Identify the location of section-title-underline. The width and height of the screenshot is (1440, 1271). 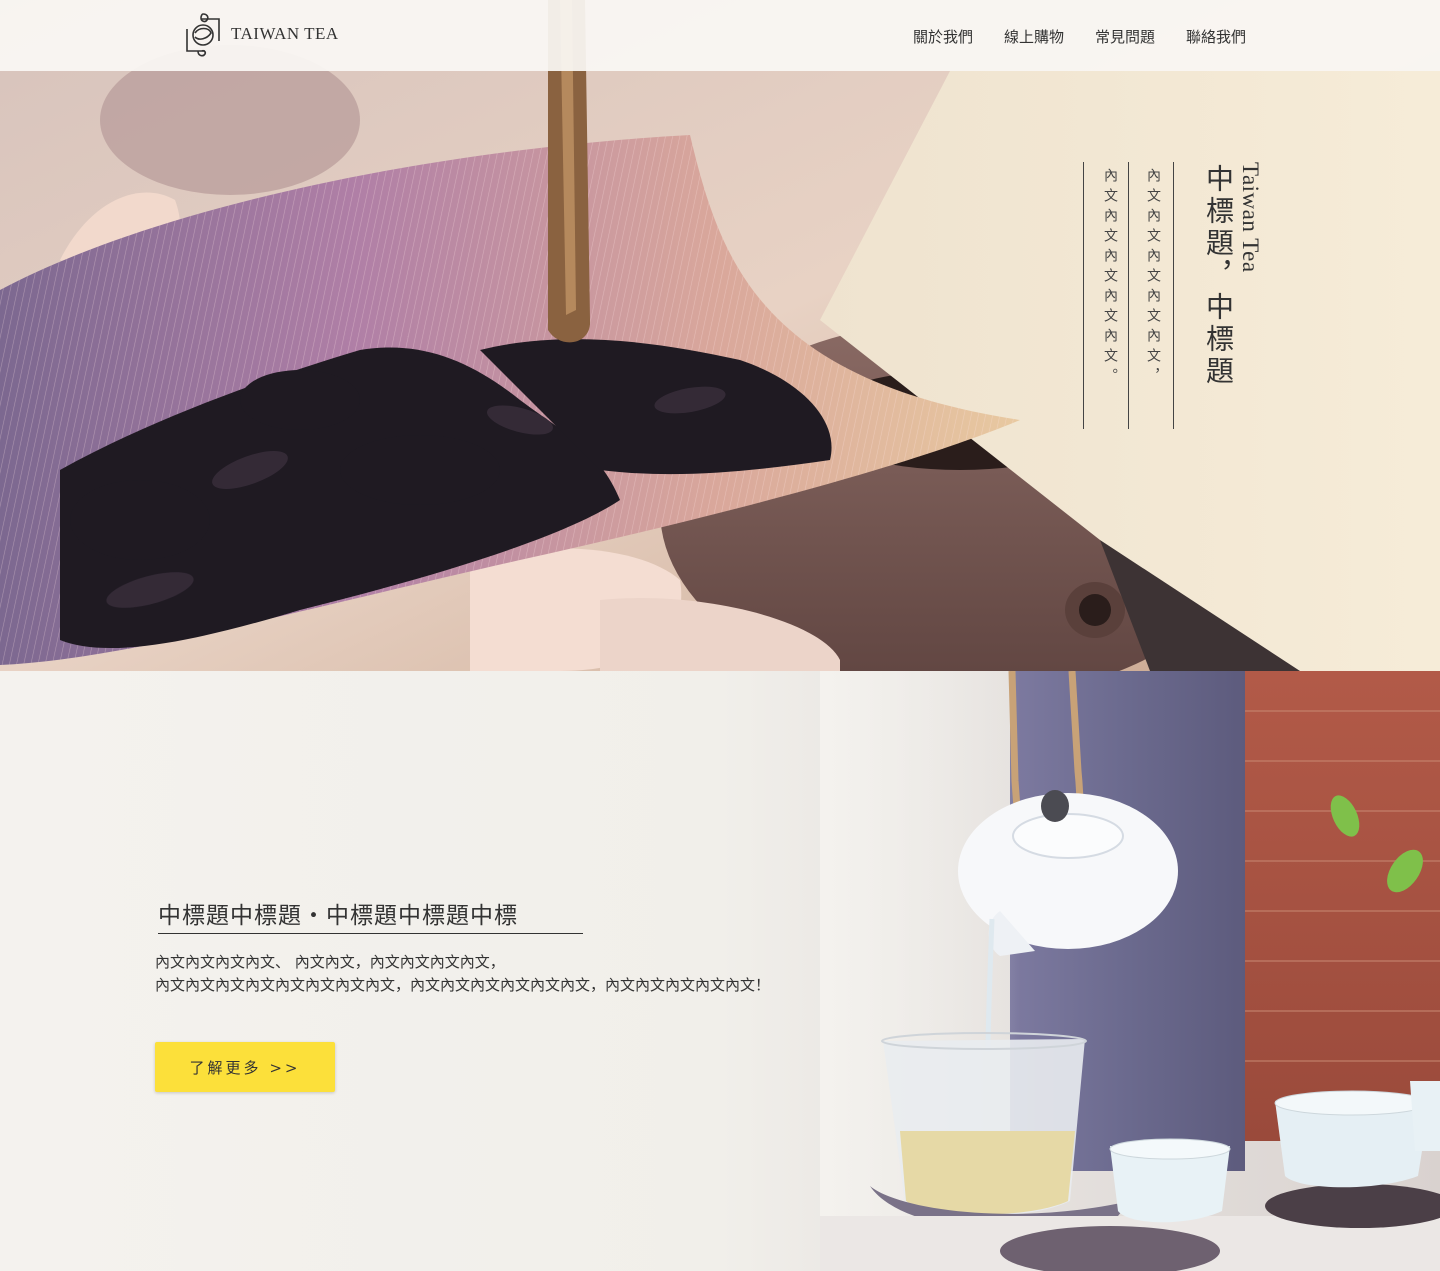
(370, 933).